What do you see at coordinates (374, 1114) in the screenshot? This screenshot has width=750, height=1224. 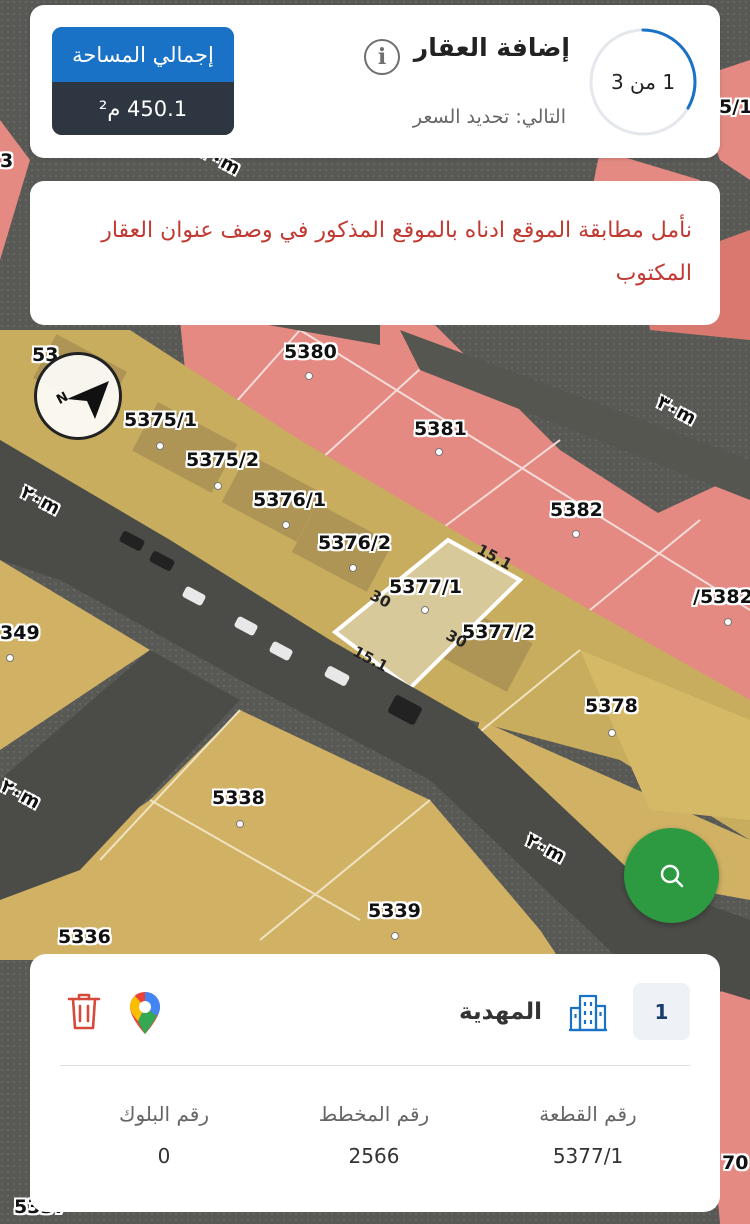 I see `plan-number-label: رقم المخطط` at bounding box center [374, 1114].